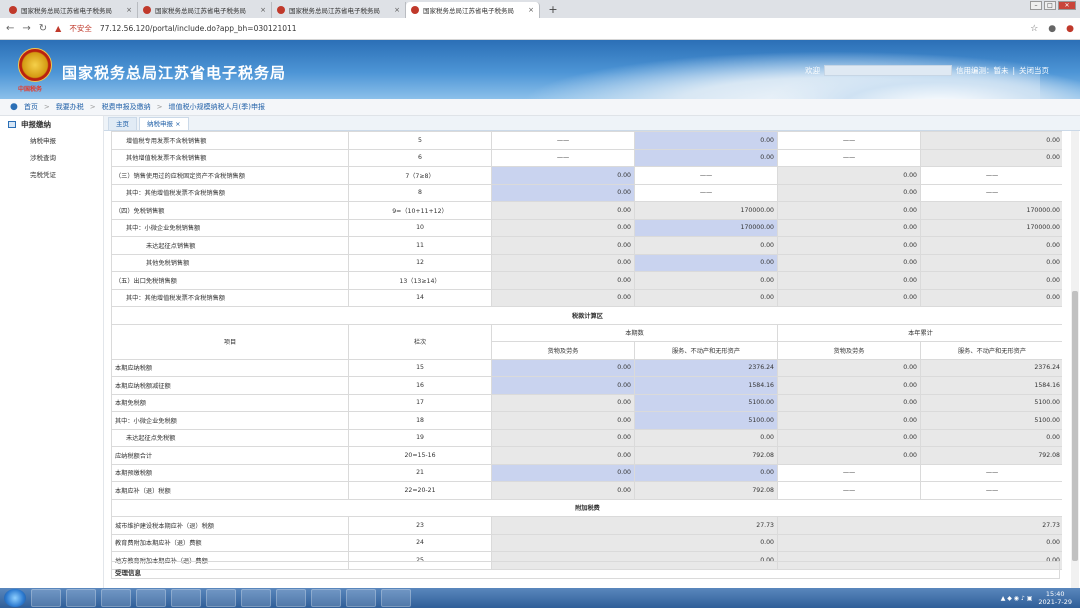 Image resolution: width=1080 pixels, height=608 pixels. I want to click on sidebar-header: 申报缴纳, so click(51, 124).